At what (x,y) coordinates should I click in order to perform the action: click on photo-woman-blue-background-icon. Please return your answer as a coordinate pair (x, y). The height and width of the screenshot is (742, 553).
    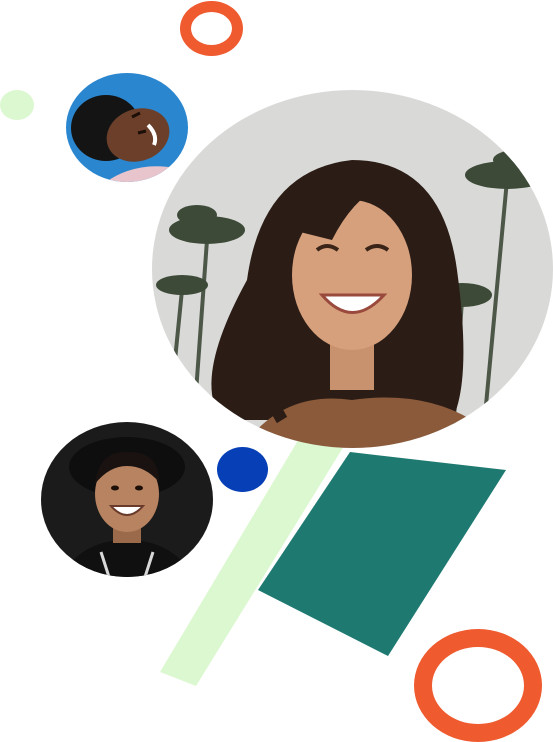
    Looking at the image, I should click on (127, 127).